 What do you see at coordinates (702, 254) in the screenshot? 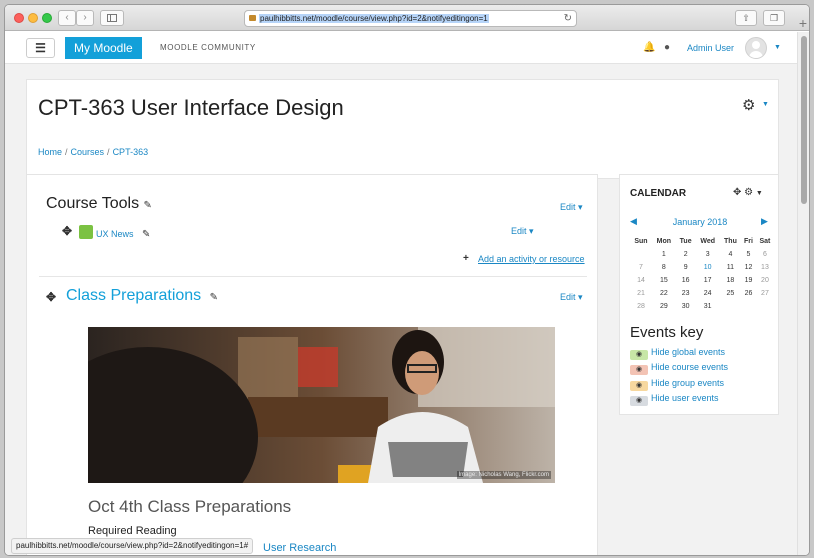
I see `calendar-week: 1 2 3 4 5 6` at bounding box center [702, 254].